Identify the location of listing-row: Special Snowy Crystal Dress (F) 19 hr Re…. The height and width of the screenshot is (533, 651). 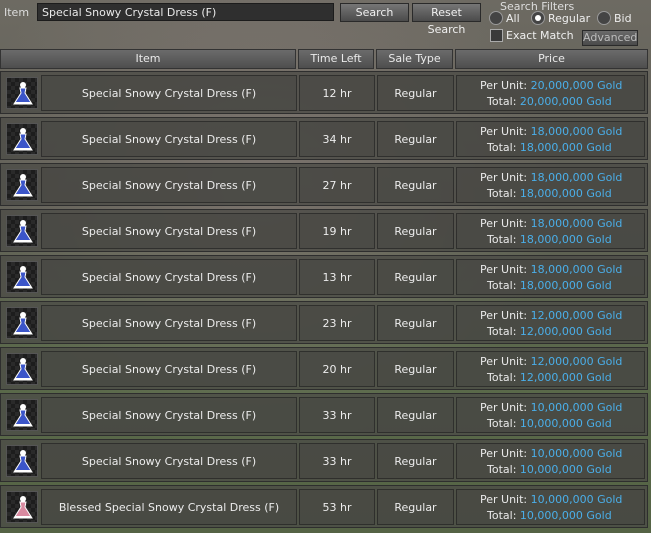
(324, 230).